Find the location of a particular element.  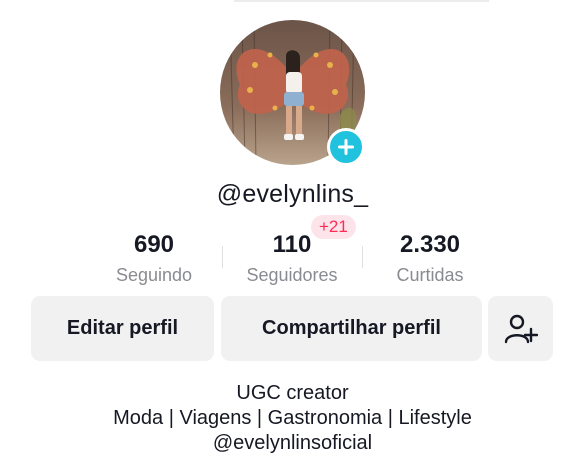

stat-following: 690 Seguindo is located at coordinates (154, 259).